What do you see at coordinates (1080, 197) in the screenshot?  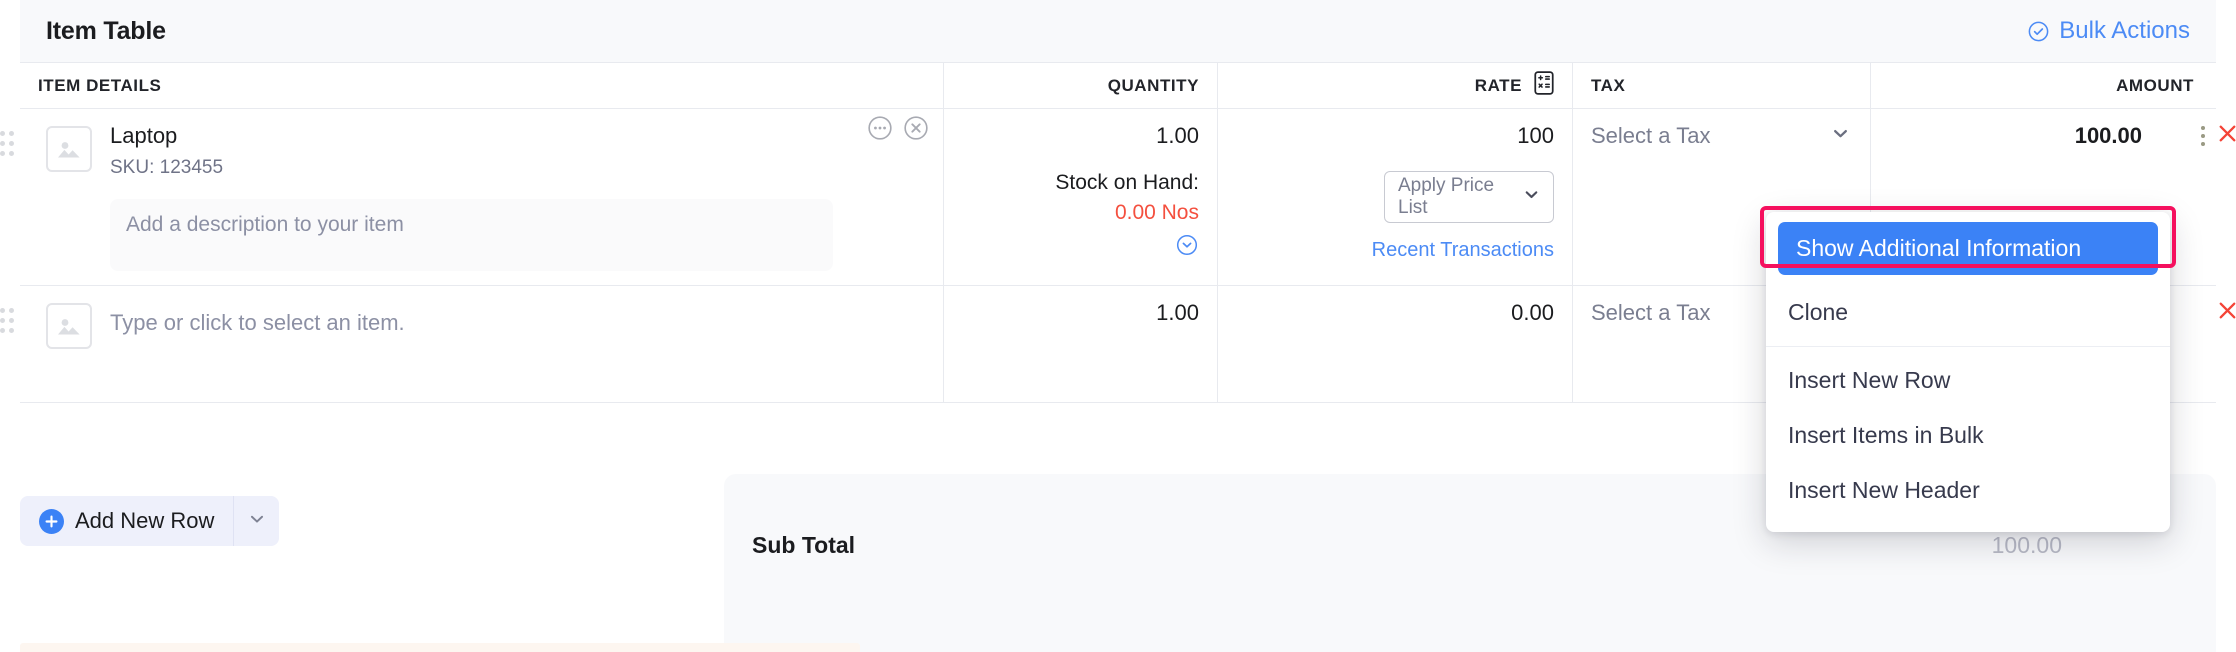 I see `row-quantity-cell: 1.00 Stock on Hand: 0.00 Nos` at bounding box center [1080, 197].